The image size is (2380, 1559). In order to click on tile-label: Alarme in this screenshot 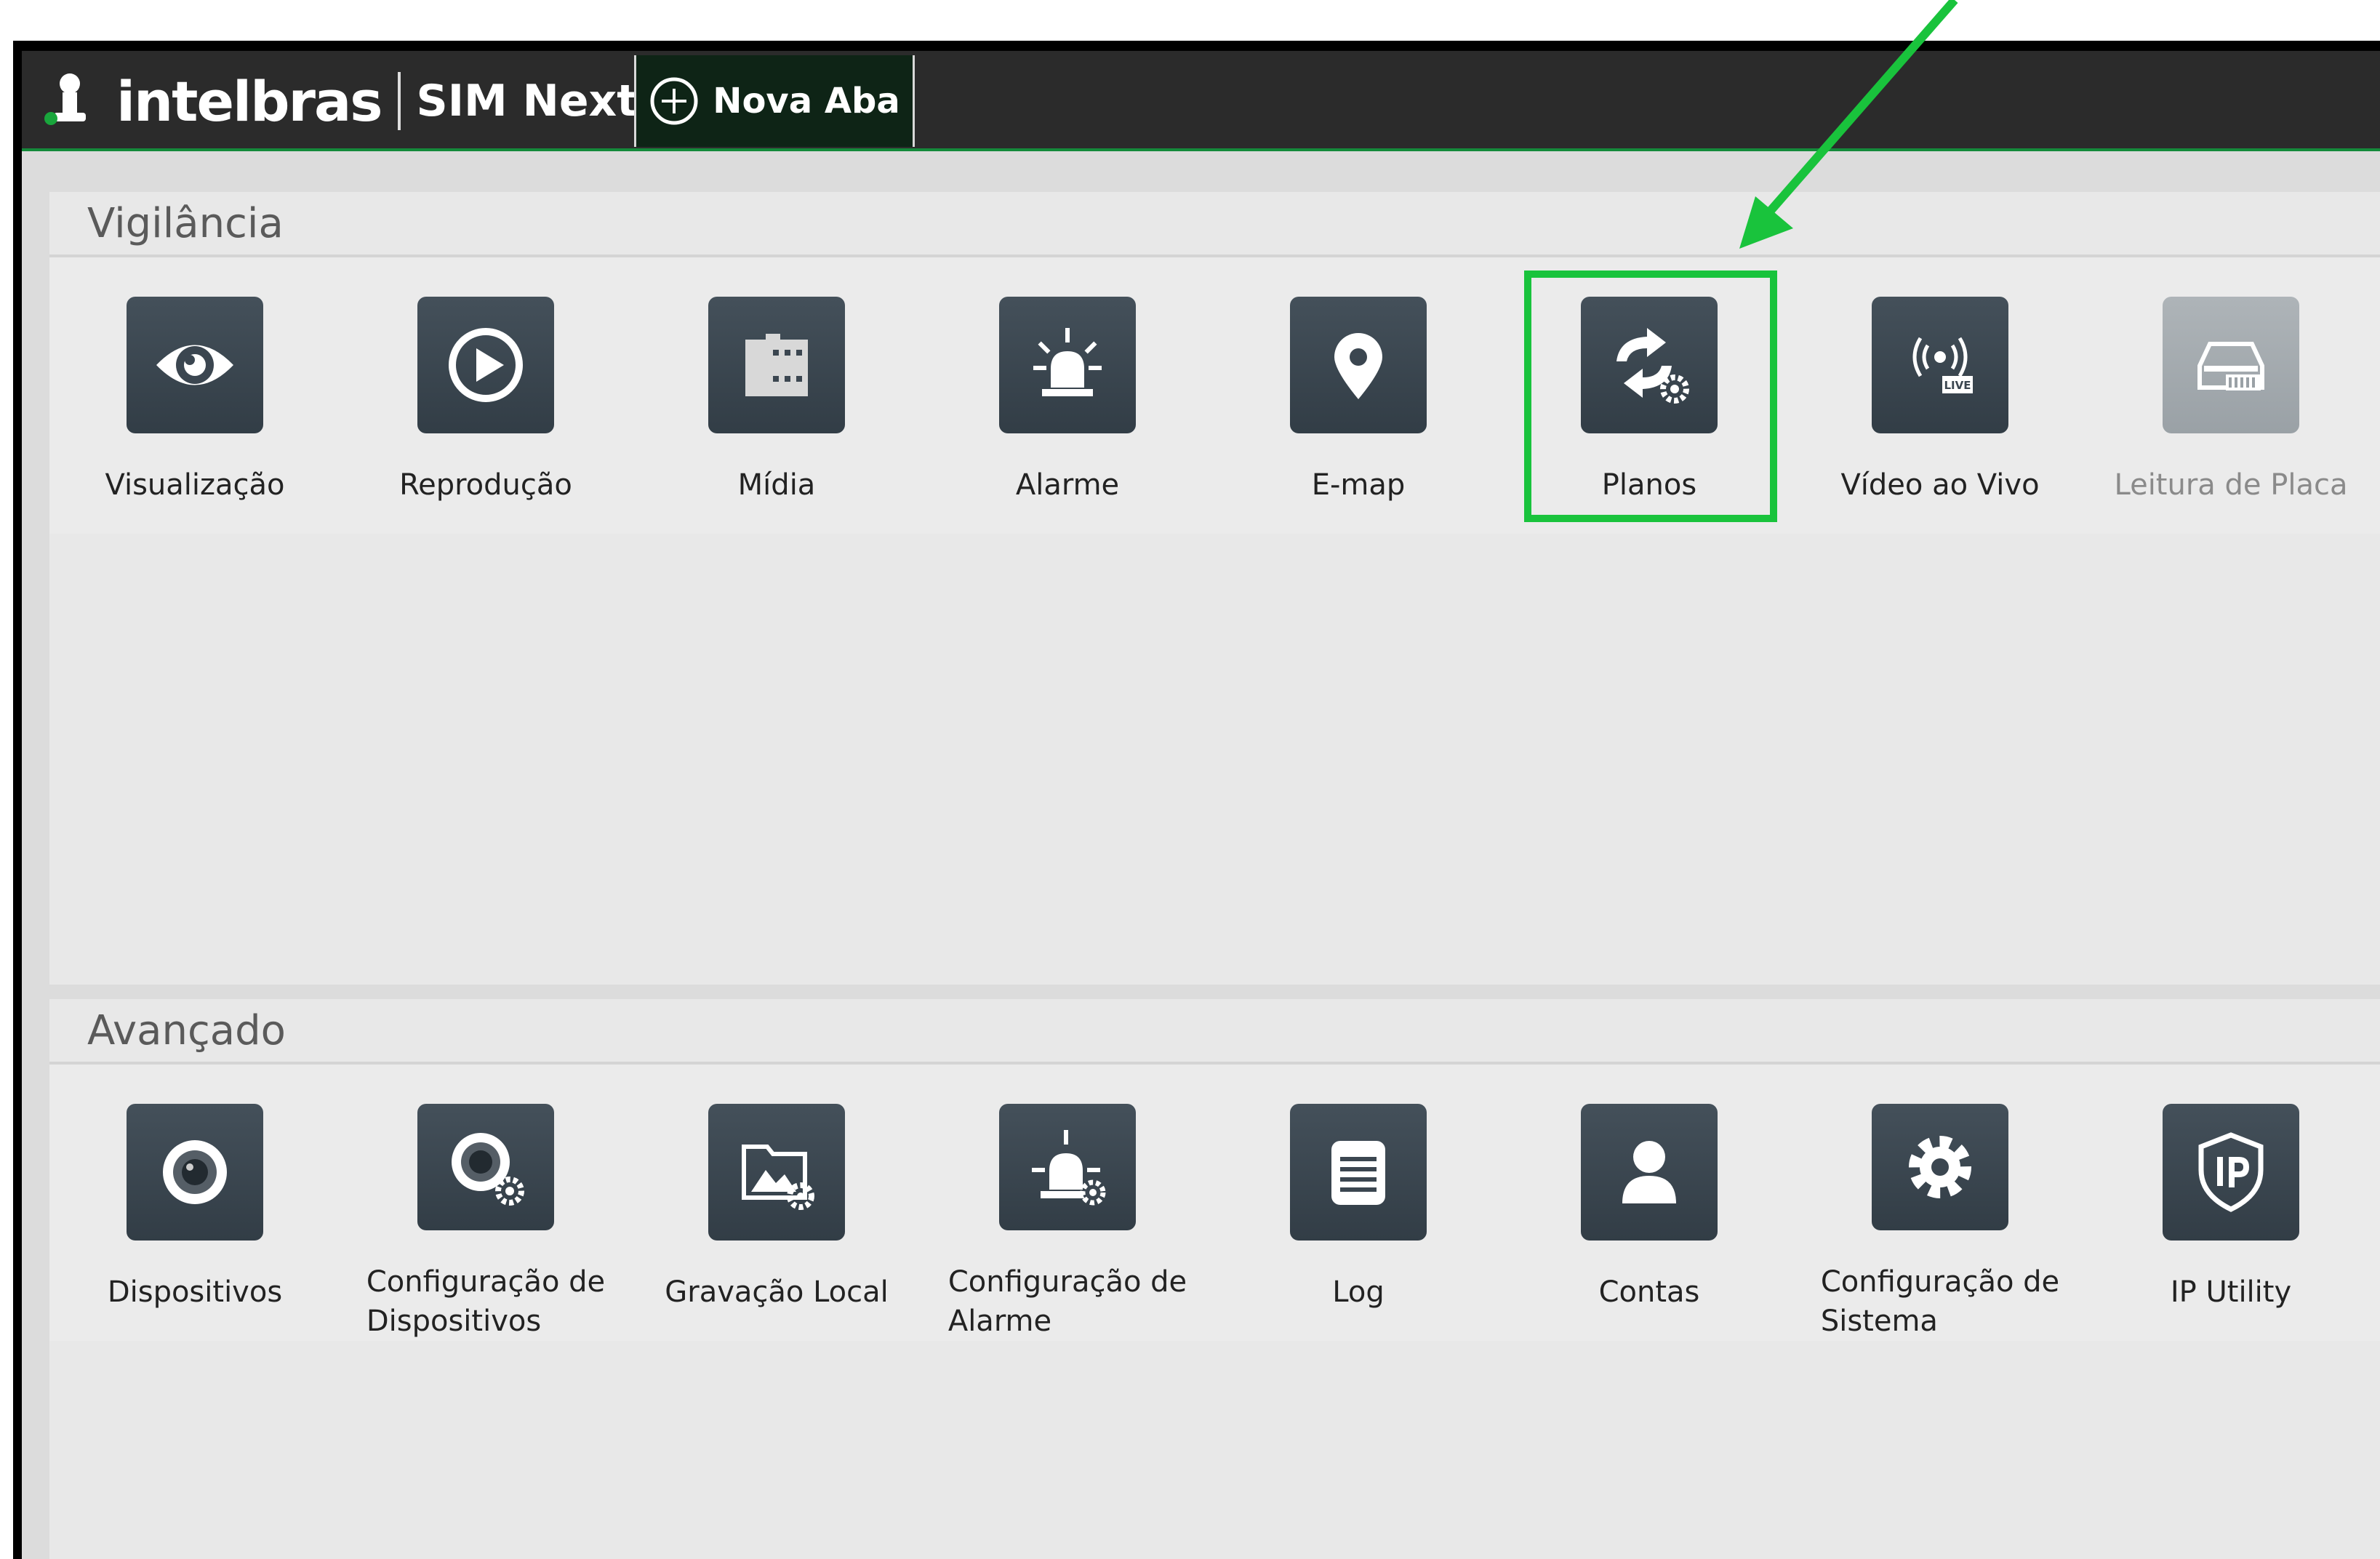, I will do `click(1067, 485)`.